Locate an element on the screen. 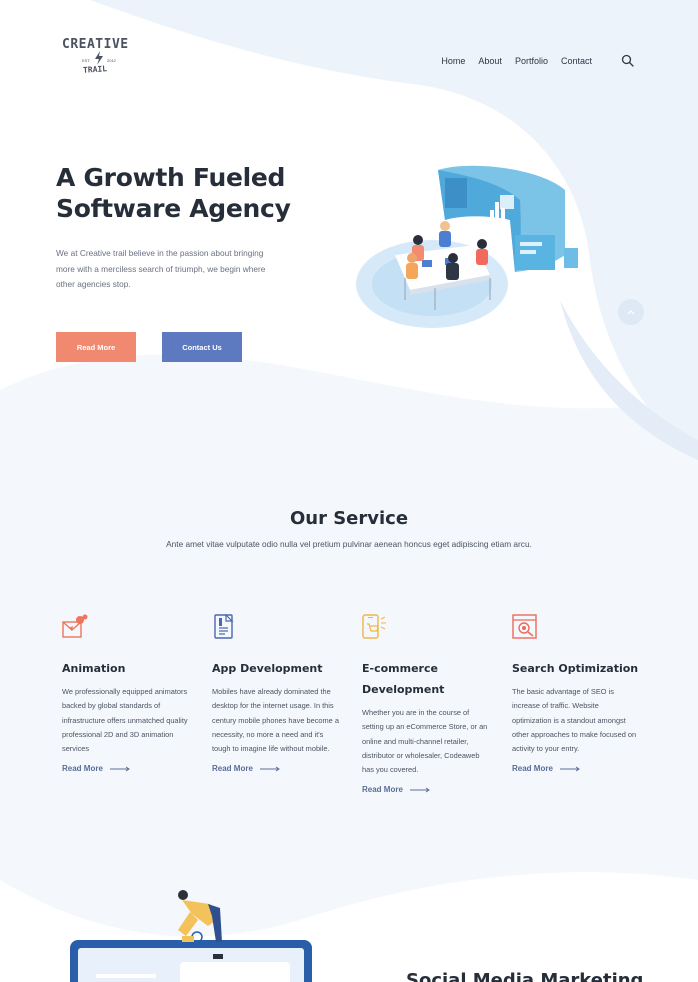 The image size is (698, 982). contact-us-button: Contact Us is located at coordinates (202, 347).